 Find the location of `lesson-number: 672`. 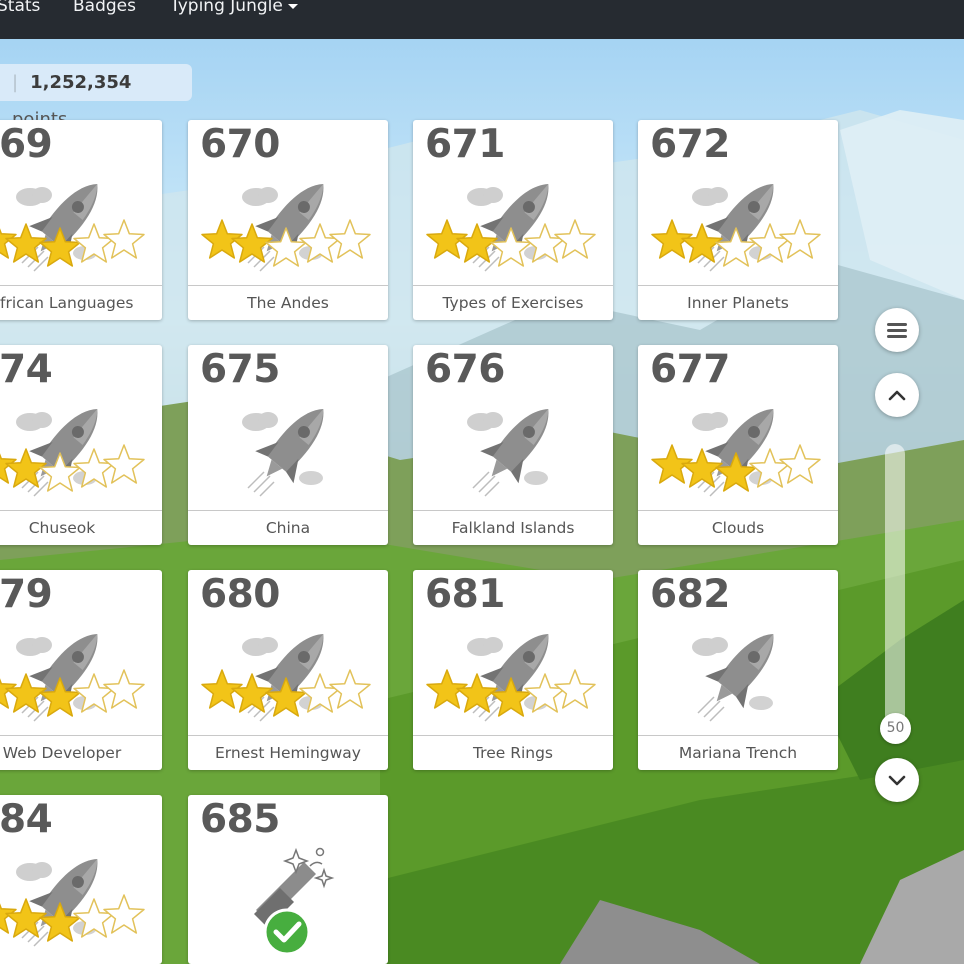

lesson-number: 672 is located at coordinates (690, 144).